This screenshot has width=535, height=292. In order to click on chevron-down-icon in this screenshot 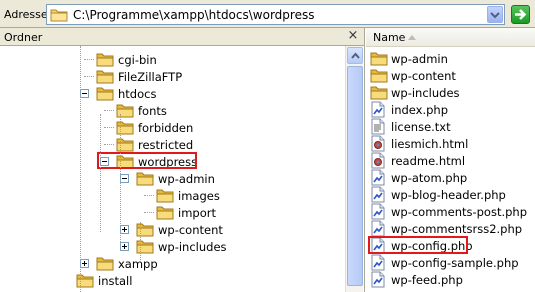, I will do `click(495, 15)`.